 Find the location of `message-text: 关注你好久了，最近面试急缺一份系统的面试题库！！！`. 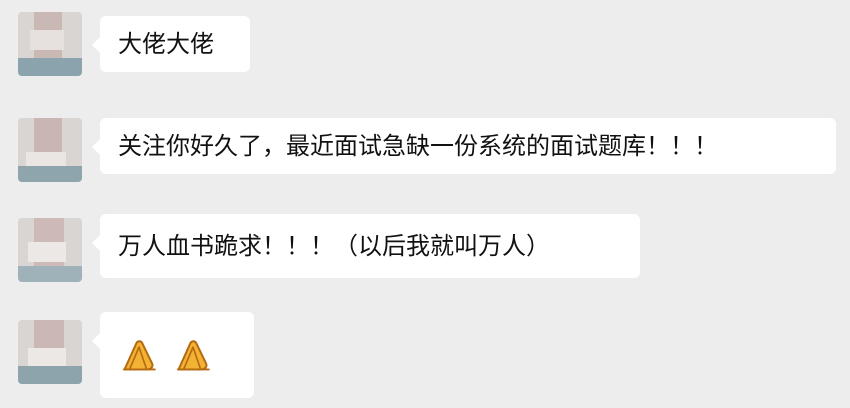

message-text: 关注你好久了，最近面试急缺一份系统的面试题库！！！ is located at coordinates (418, 146).